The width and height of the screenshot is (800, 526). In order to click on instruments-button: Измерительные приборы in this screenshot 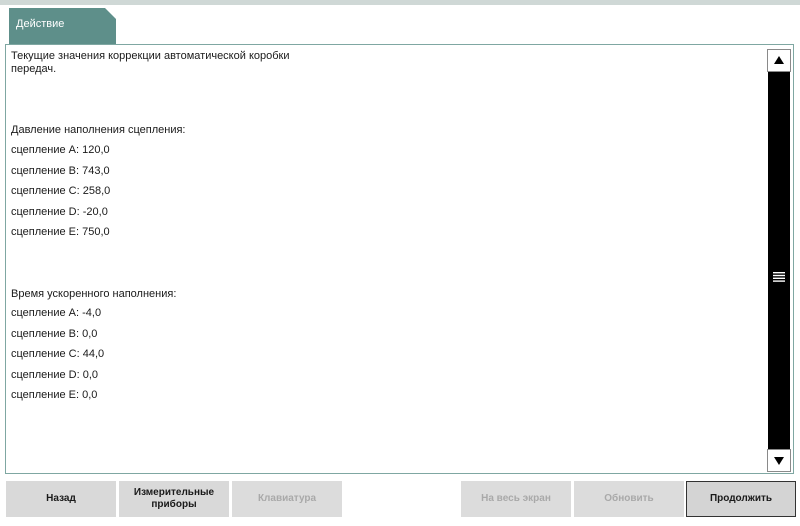, I will do `click(174, 499)`.